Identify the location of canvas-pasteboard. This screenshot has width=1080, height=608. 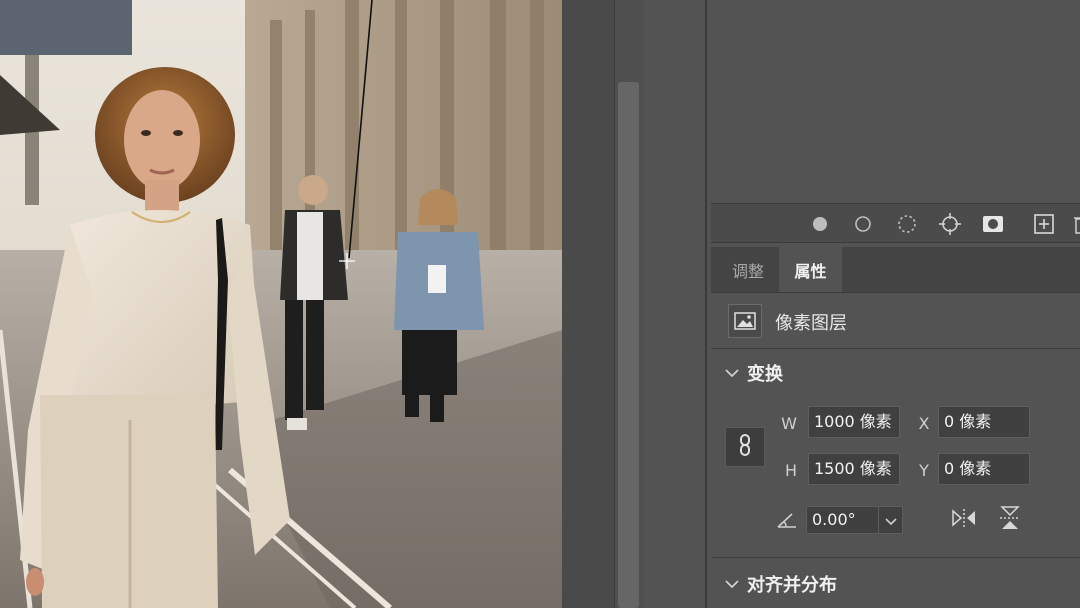
(588, 304).